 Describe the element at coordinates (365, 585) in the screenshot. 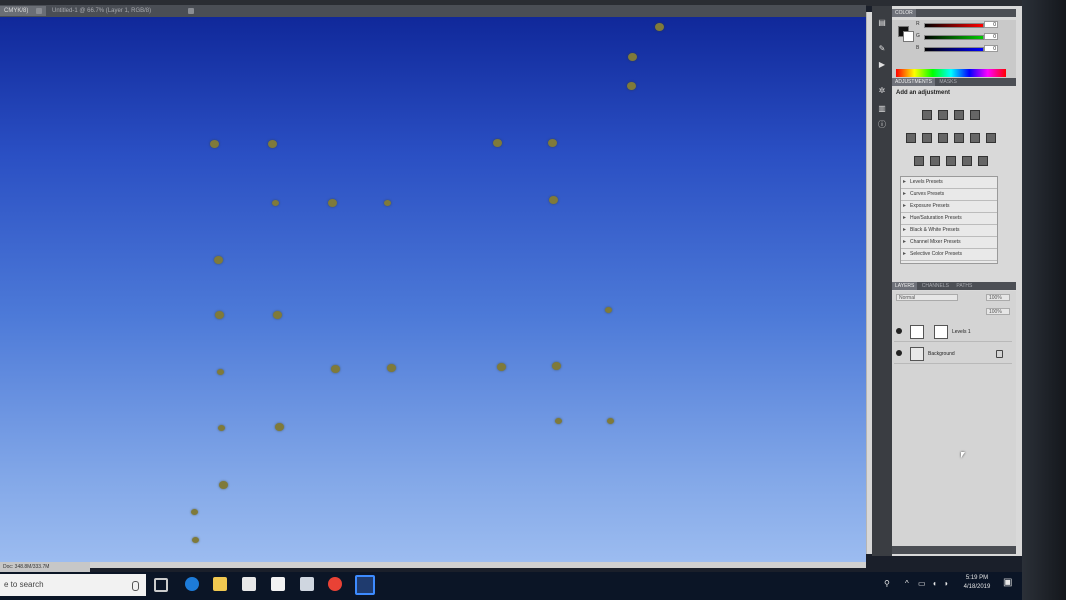

I see `photoshop-icon` at that location.